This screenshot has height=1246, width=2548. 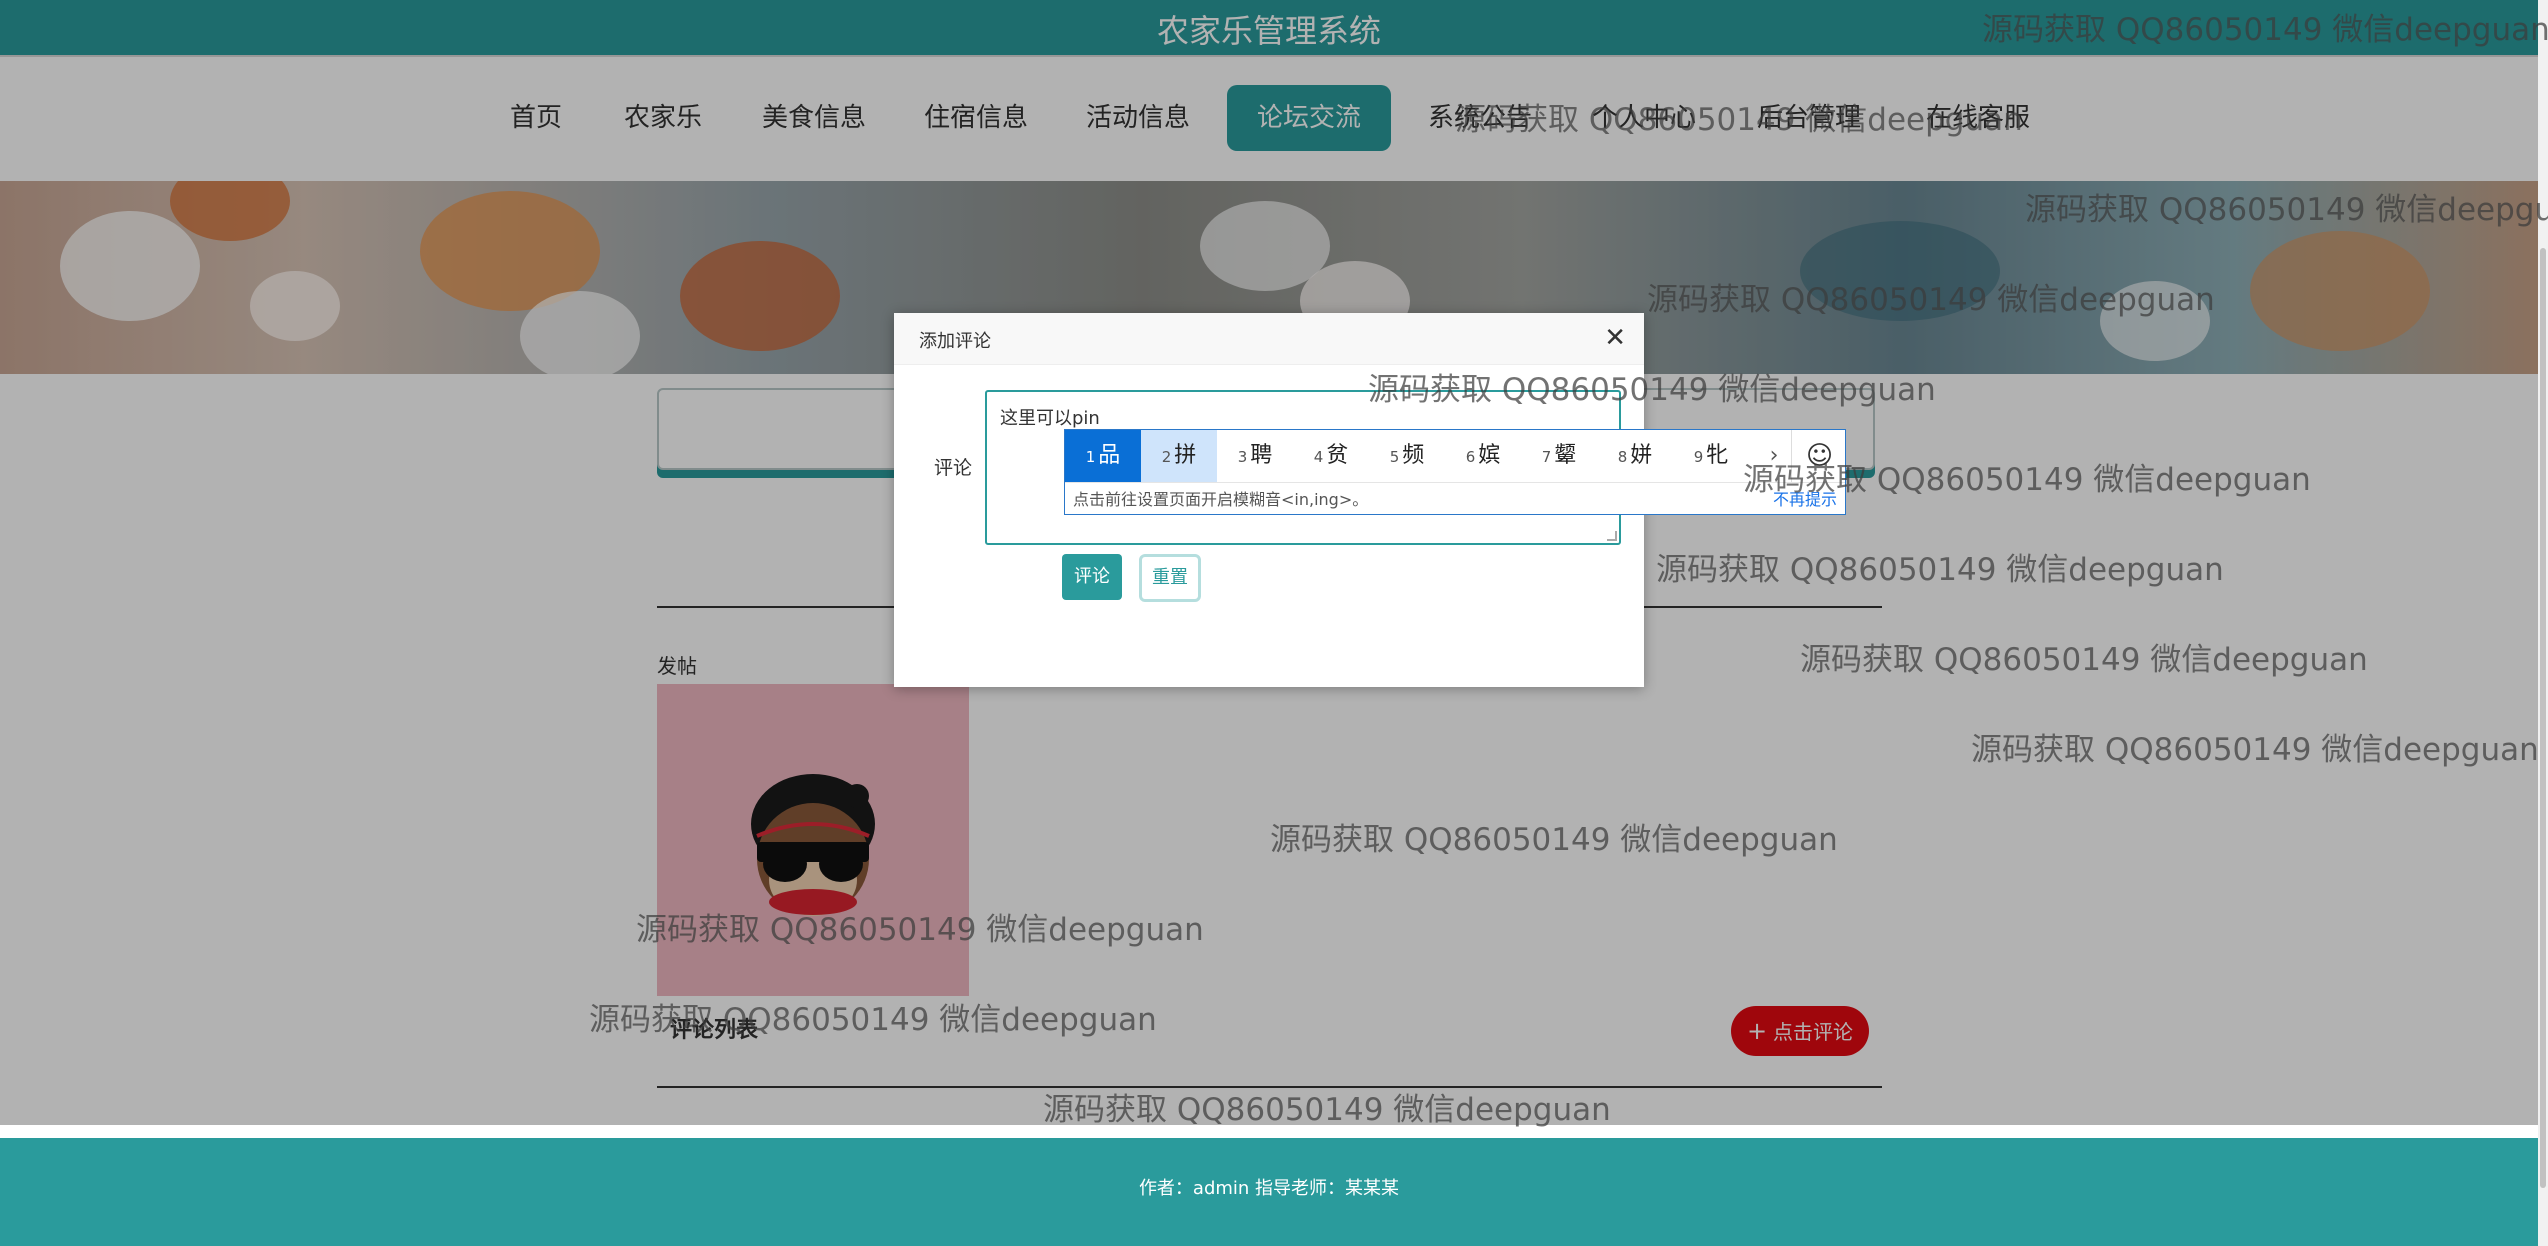 What do you see at coordinates (1559, 456) in the screenshot?
I see `ime-candidate: 7颦` at bounding box center [1559, 456].